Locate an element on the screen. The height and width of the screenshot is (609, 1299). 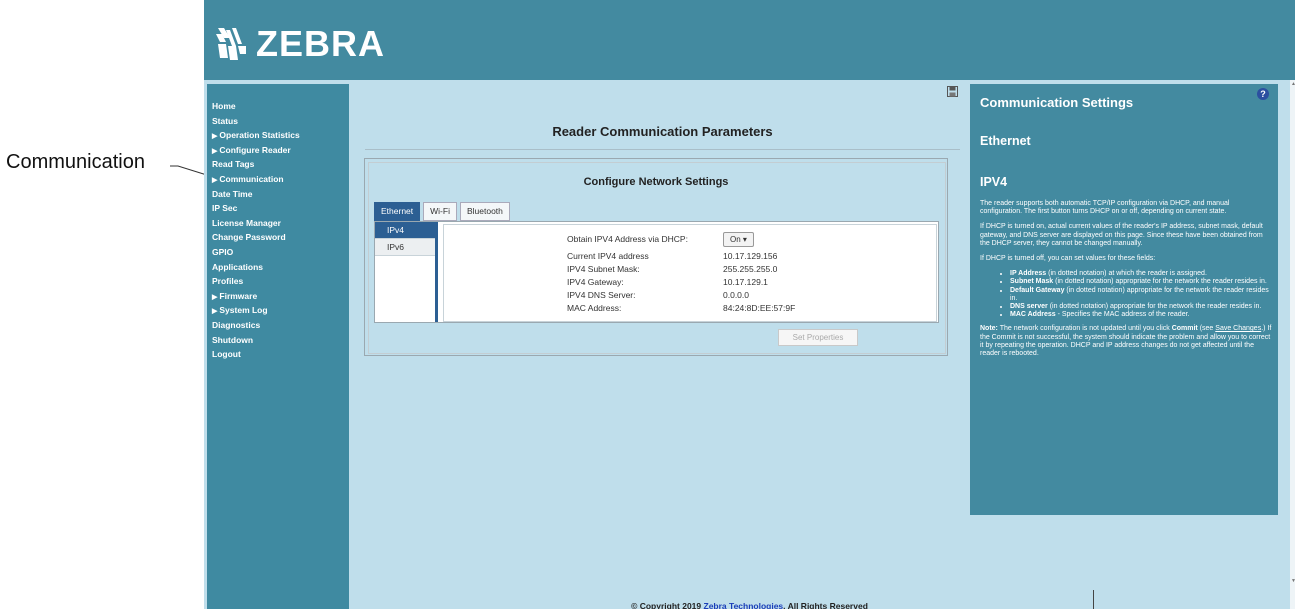
dns-server-row: IPV4 DNS Server: 0.0.0.0 is located at coordinates (658, 295).